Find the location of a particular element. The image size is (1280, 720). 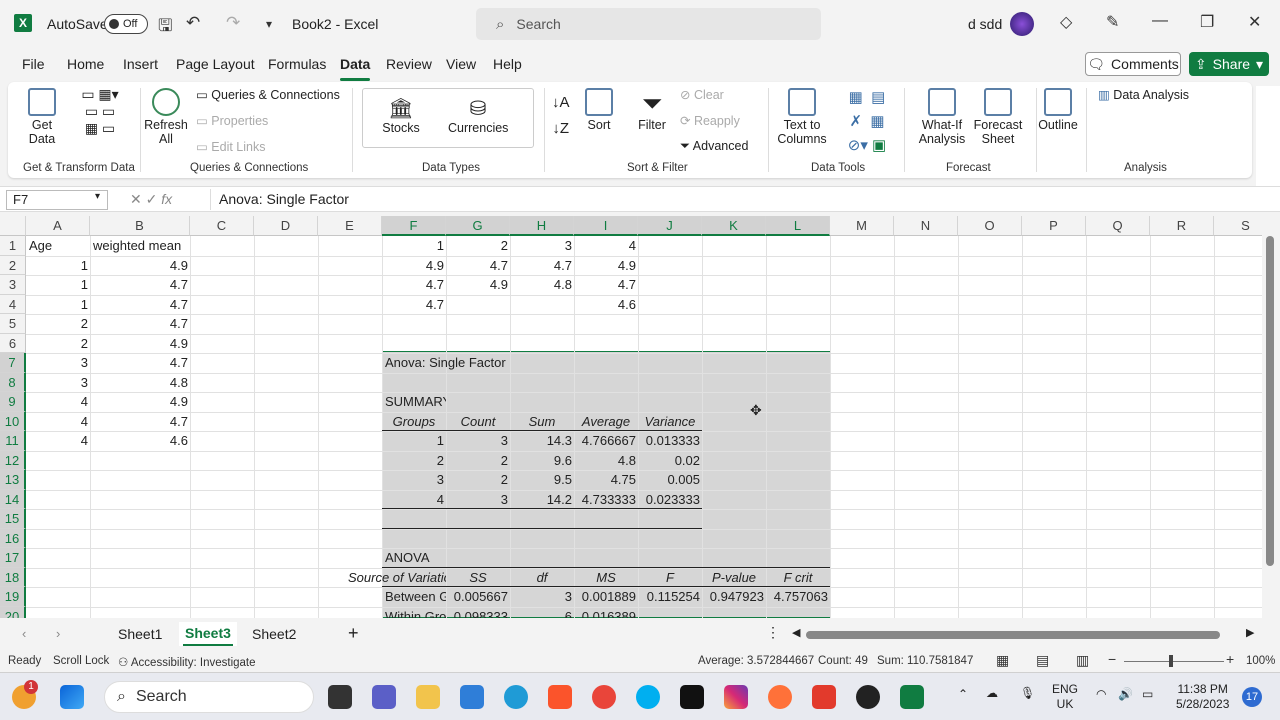

sort-button: Sort is located at coordinates (599, 110).